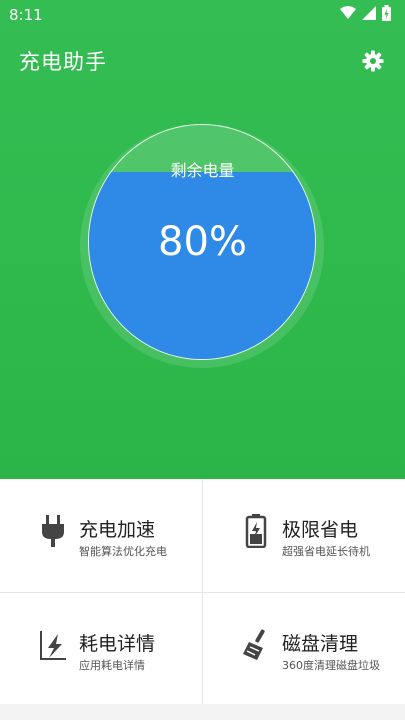  What do you see at coordinates (123, 551) in the screenshot?
I see `feature-subtitle: 智能算法优化充电` at bounding box center [123, 551].